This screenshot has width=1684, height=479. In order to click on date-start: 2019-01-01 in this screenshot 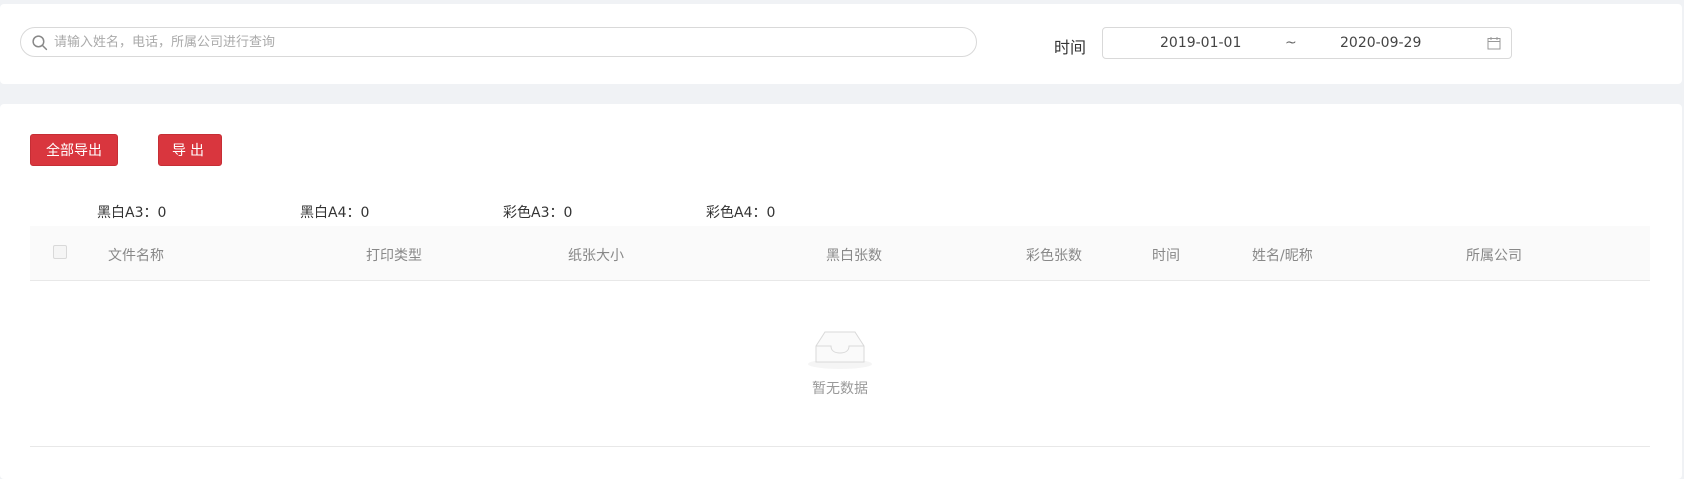, I will do `click(1200, 43)`.